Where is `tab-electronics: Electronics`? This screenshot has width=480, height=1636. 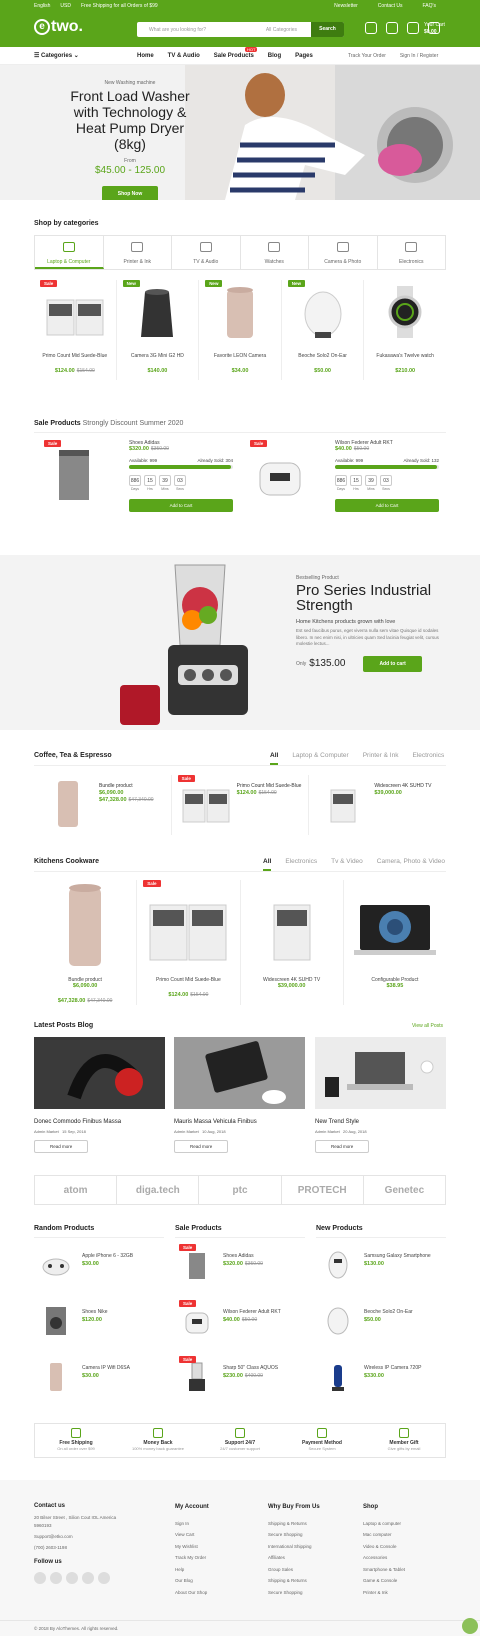 tab-electronics: Electronics is located at coordinates (301, 864).